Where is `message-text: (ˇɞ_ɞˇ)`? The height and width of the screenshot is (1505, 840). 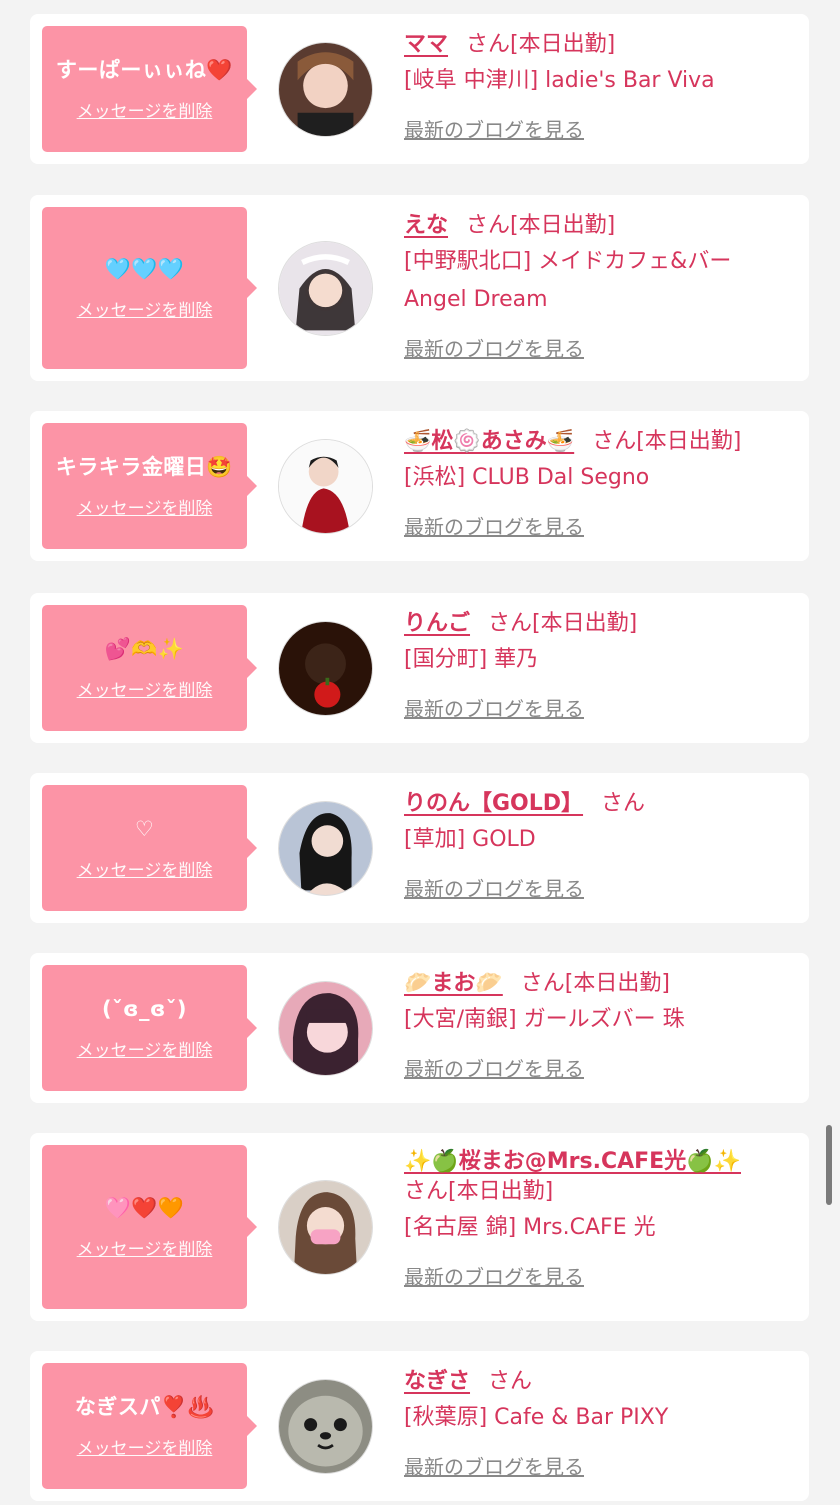 message-text: (ˇɞ_ɞˇ) is located at coordinates (144, 1008).